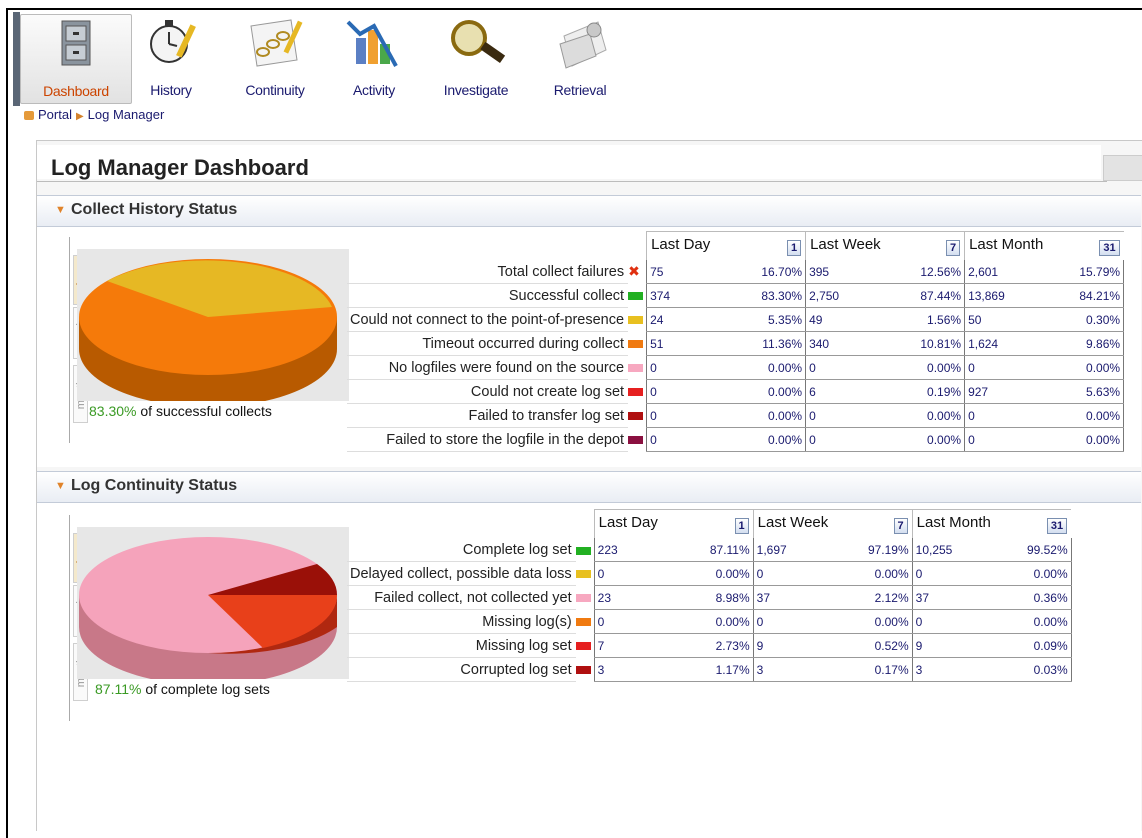  What do you see at coordinates (1038, 669) in the screenshot?
I see `last-month-percent: 0.03%` at bounding box center [1038, 669].